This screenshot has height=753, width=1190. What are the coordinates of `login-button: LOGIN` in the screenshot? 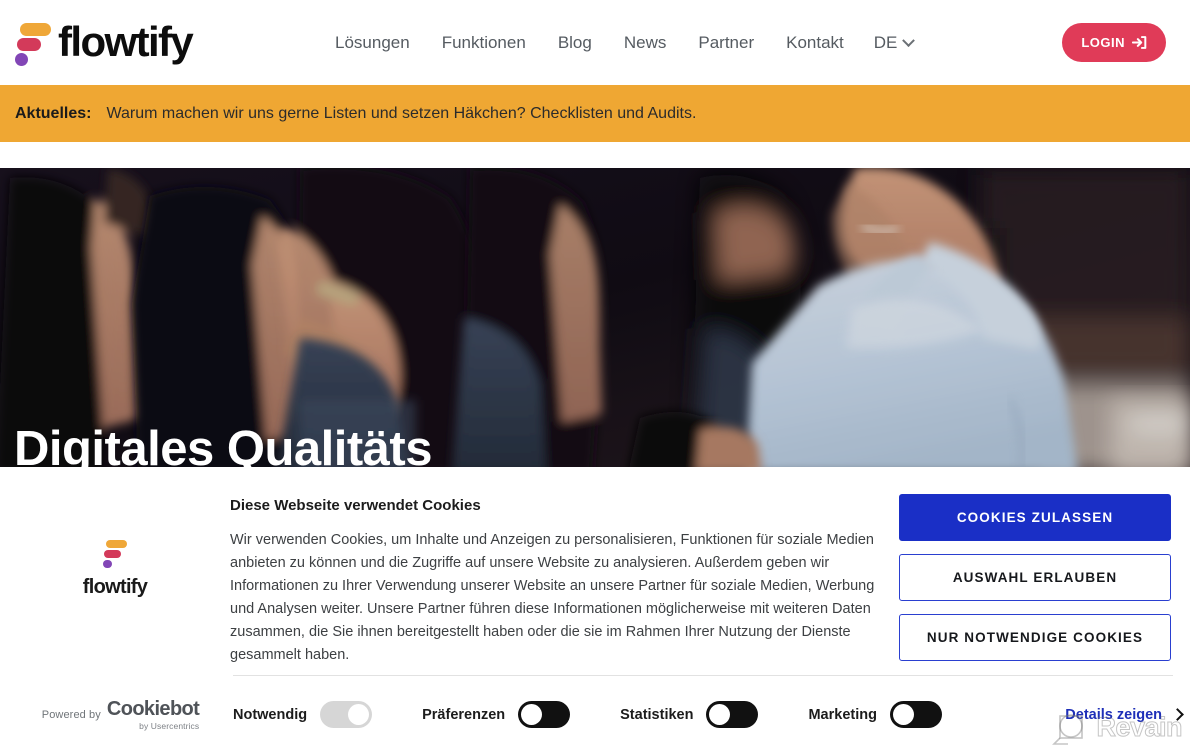 It's located at (1114, 42).